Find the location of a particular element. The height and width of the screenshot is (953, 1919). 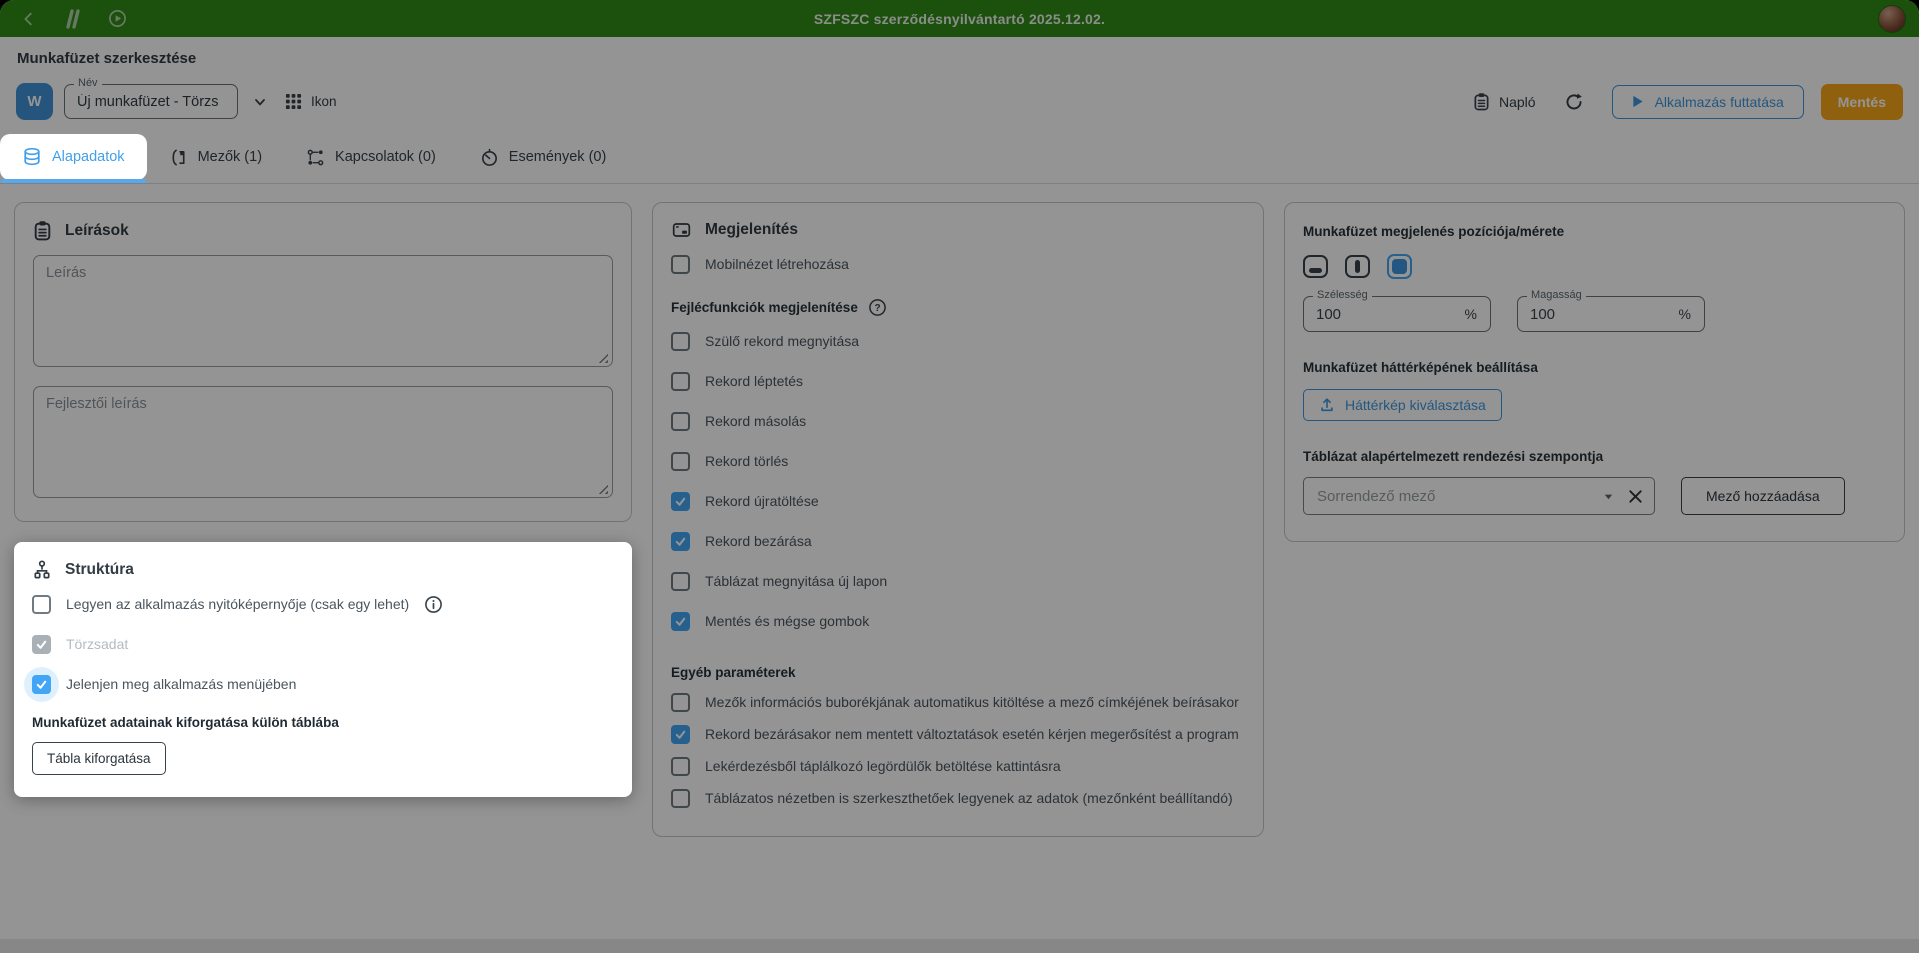

display-title: Megjelenítés is located at coordinates (752, 229).